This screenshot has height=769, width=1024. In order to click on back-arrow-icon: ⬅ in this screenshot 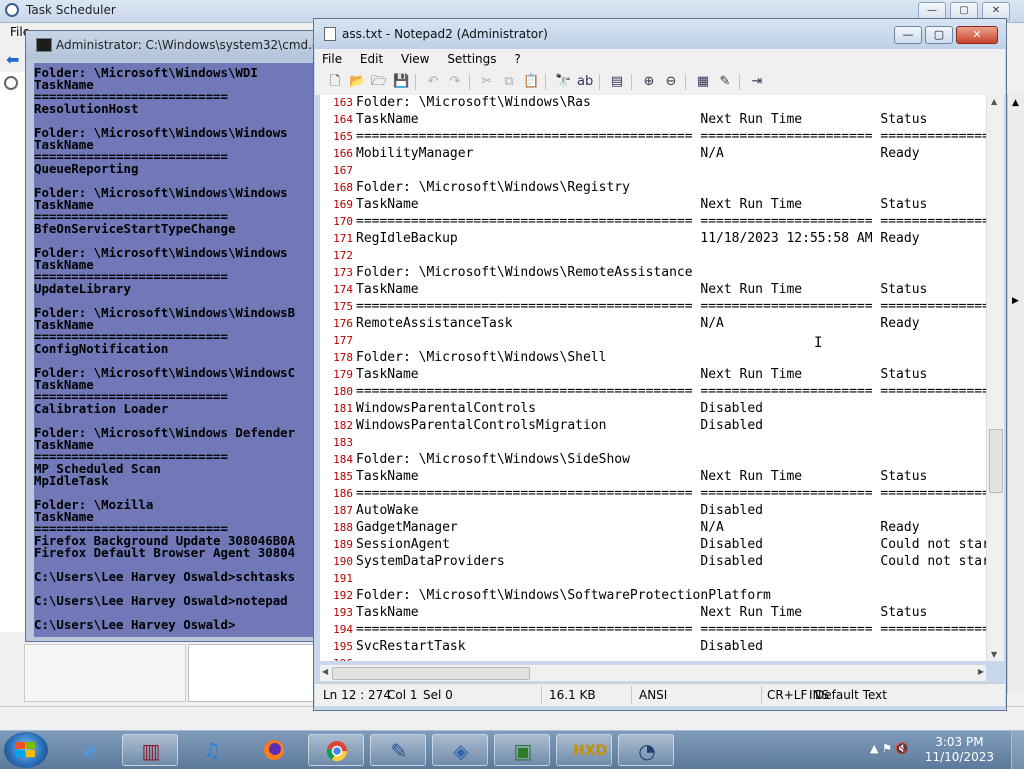, I will do `click(12, 59)`.